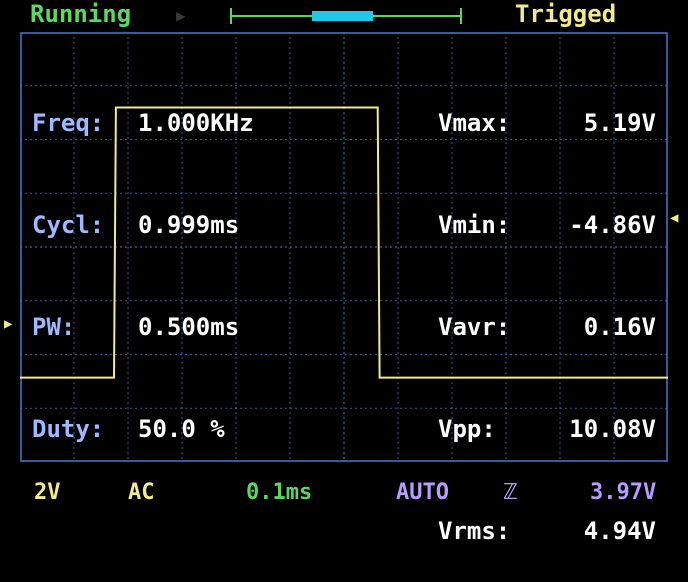 This screenshot has width=688, height=582. I want to click on memory-window-indicator, so click(342, 16).